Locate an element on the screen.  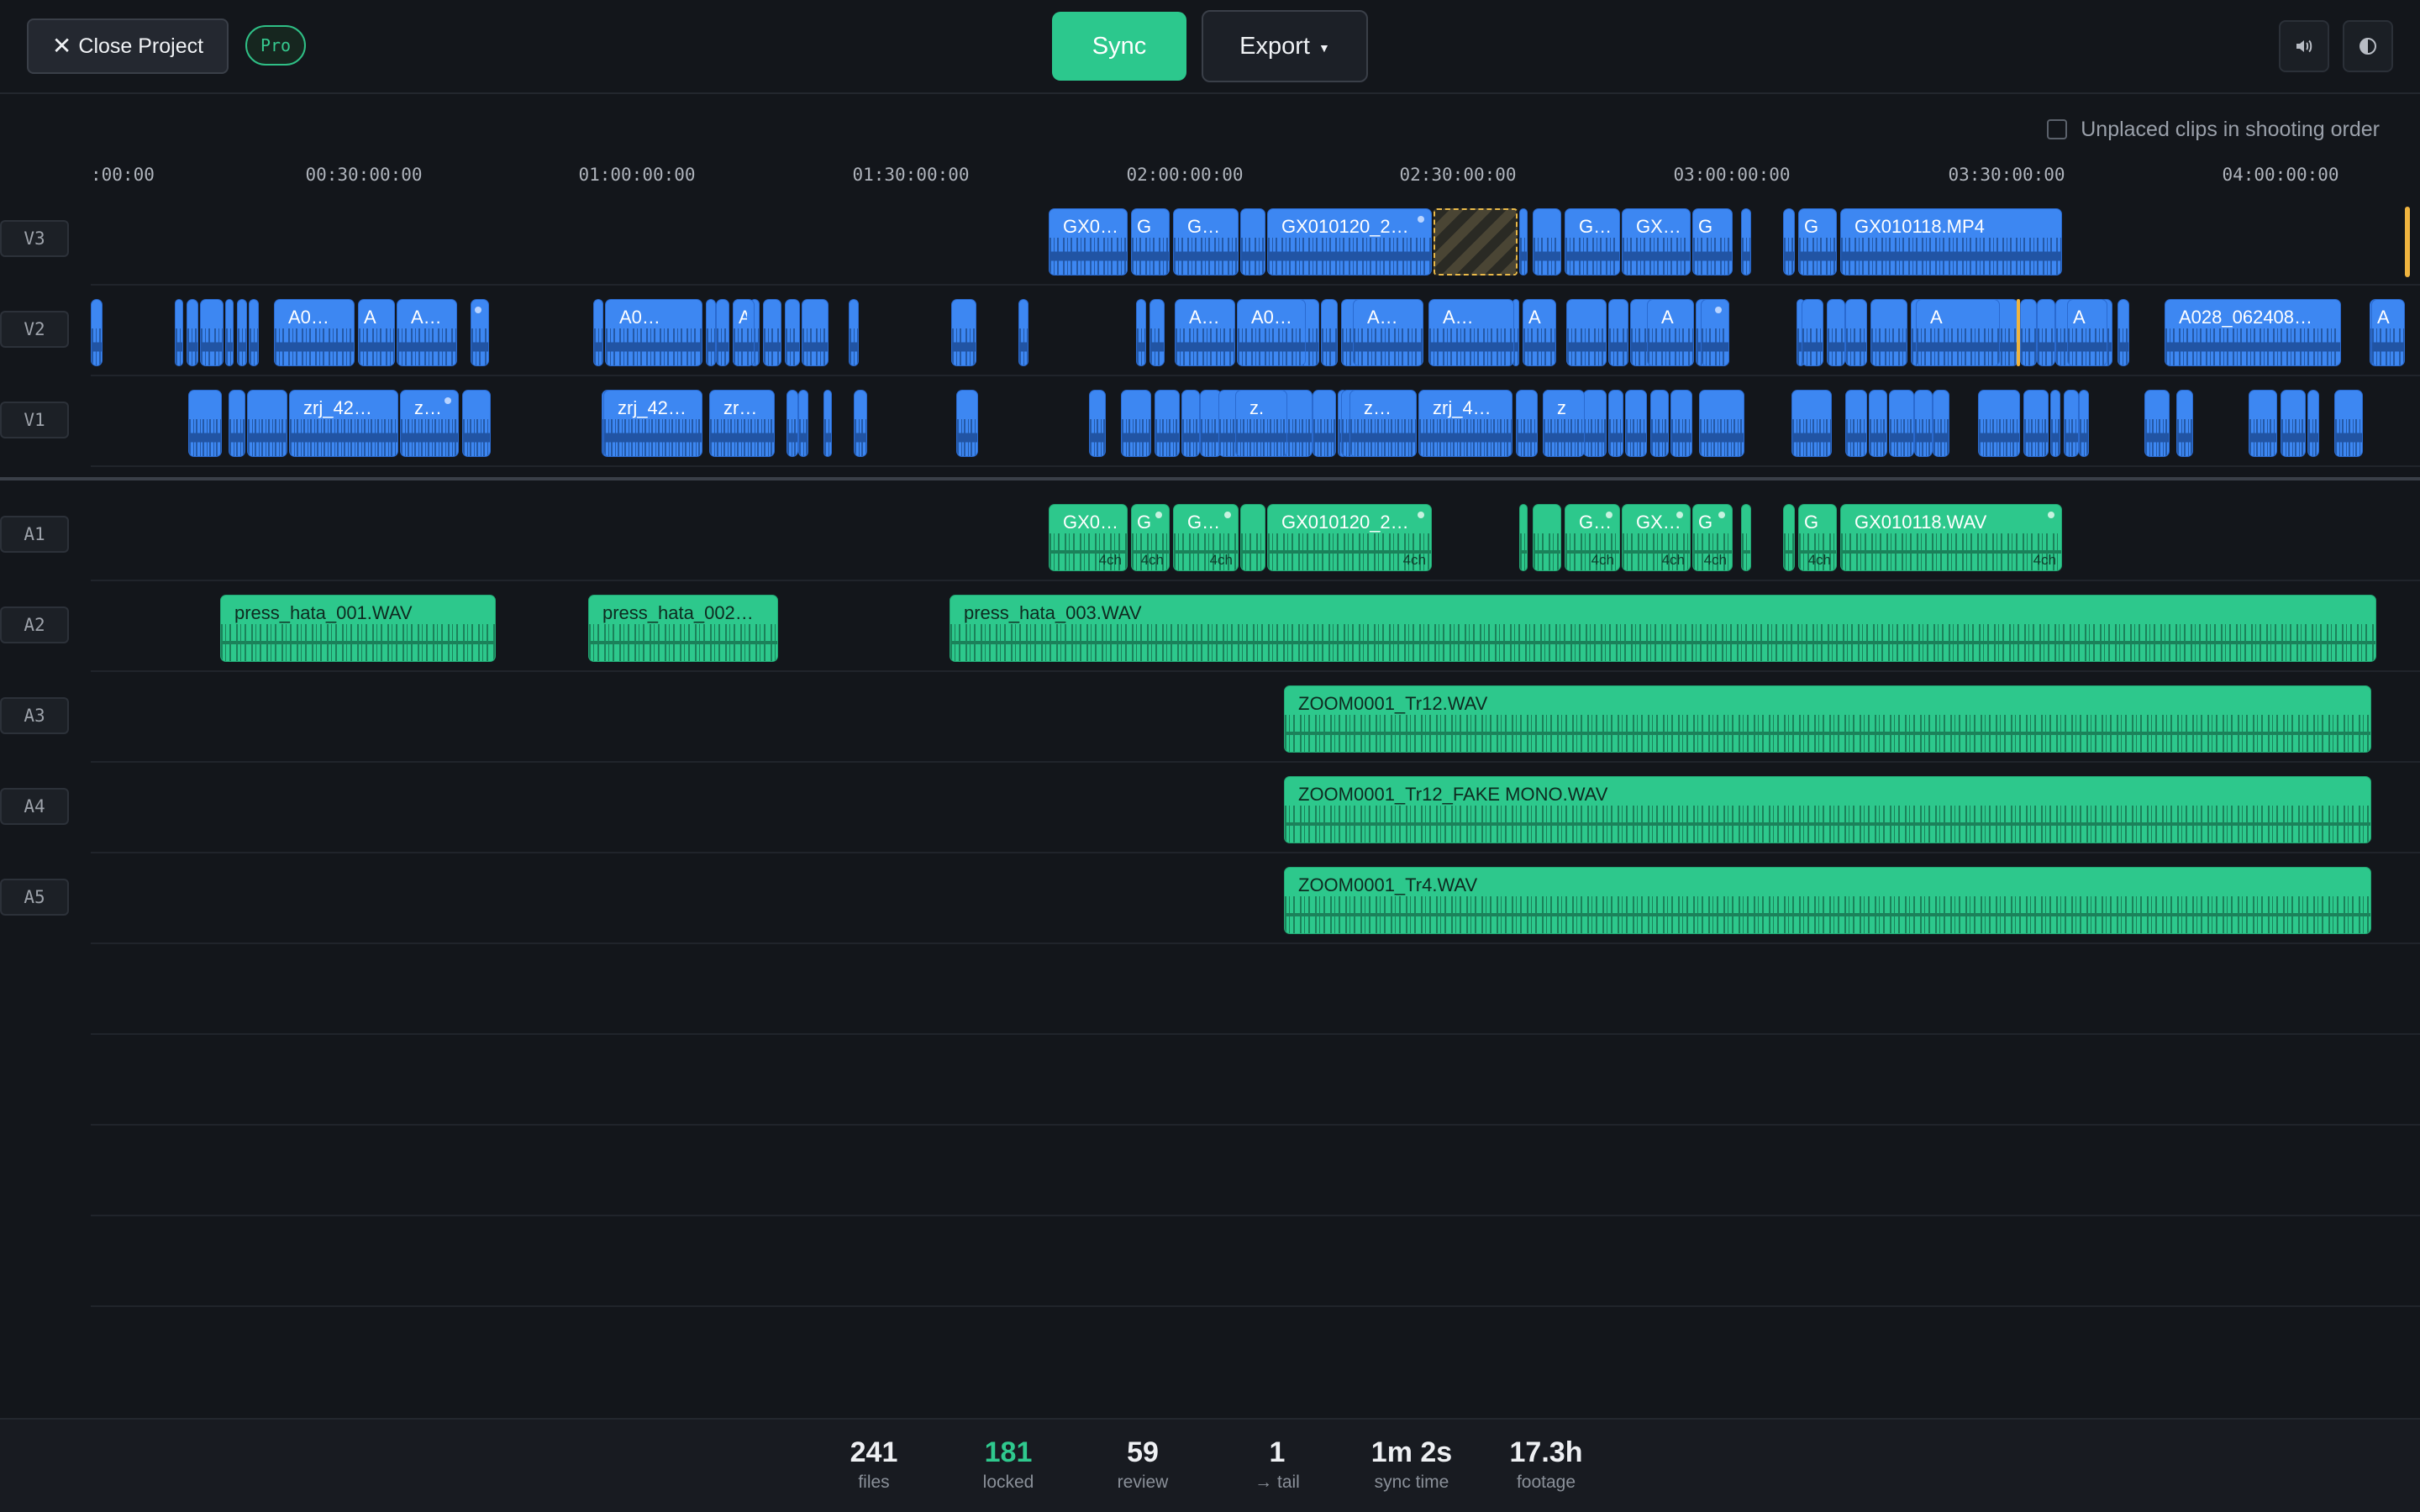
sync-marker is located at coordinates (2019, 332).